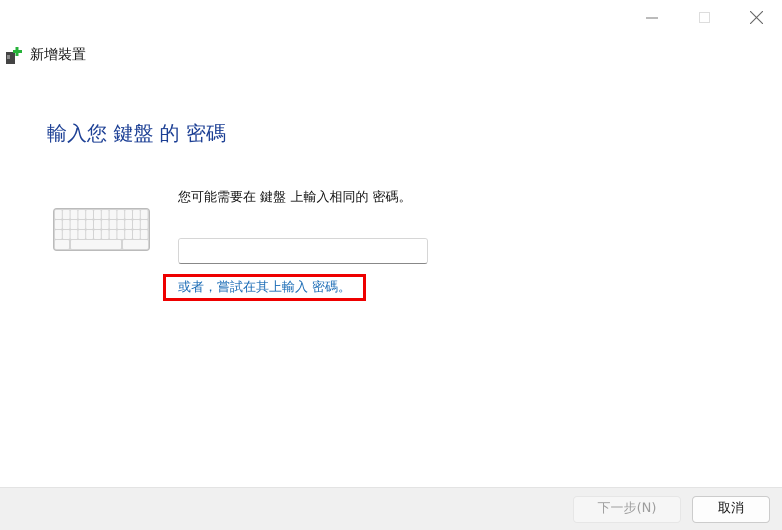 Image resolution: width=782 pixels, height=530 pixels. Describe the element at coordinates (756, 17) in the screenshot. I see `close-icon` at that location.